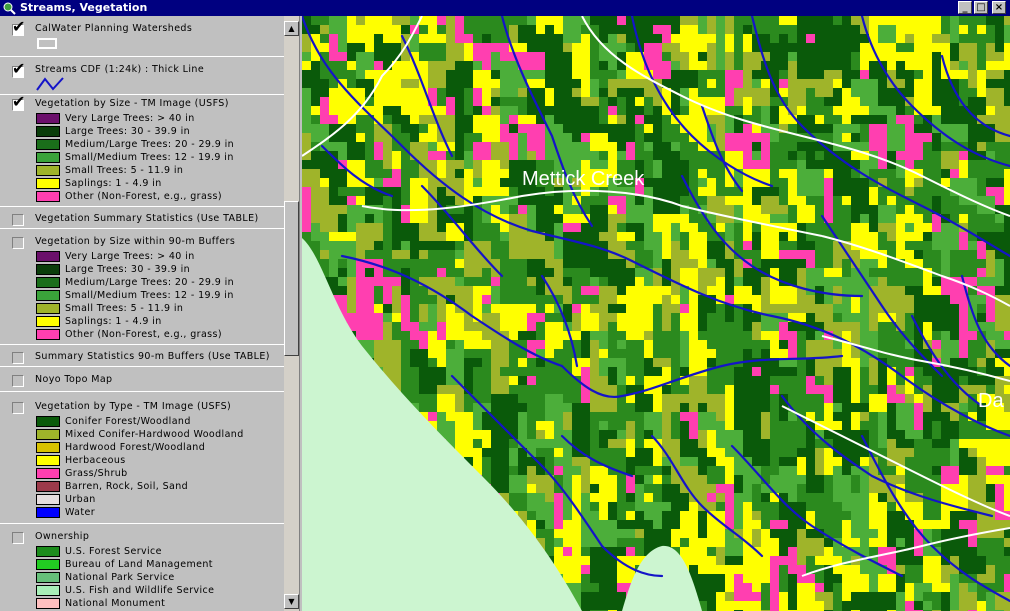 The height and width of the screenshot is (611, 1010). What do you see at coordinates (18, 220) in the screenshot?
I see `veg-summary-checkbox` at bounding box center [18, 220].